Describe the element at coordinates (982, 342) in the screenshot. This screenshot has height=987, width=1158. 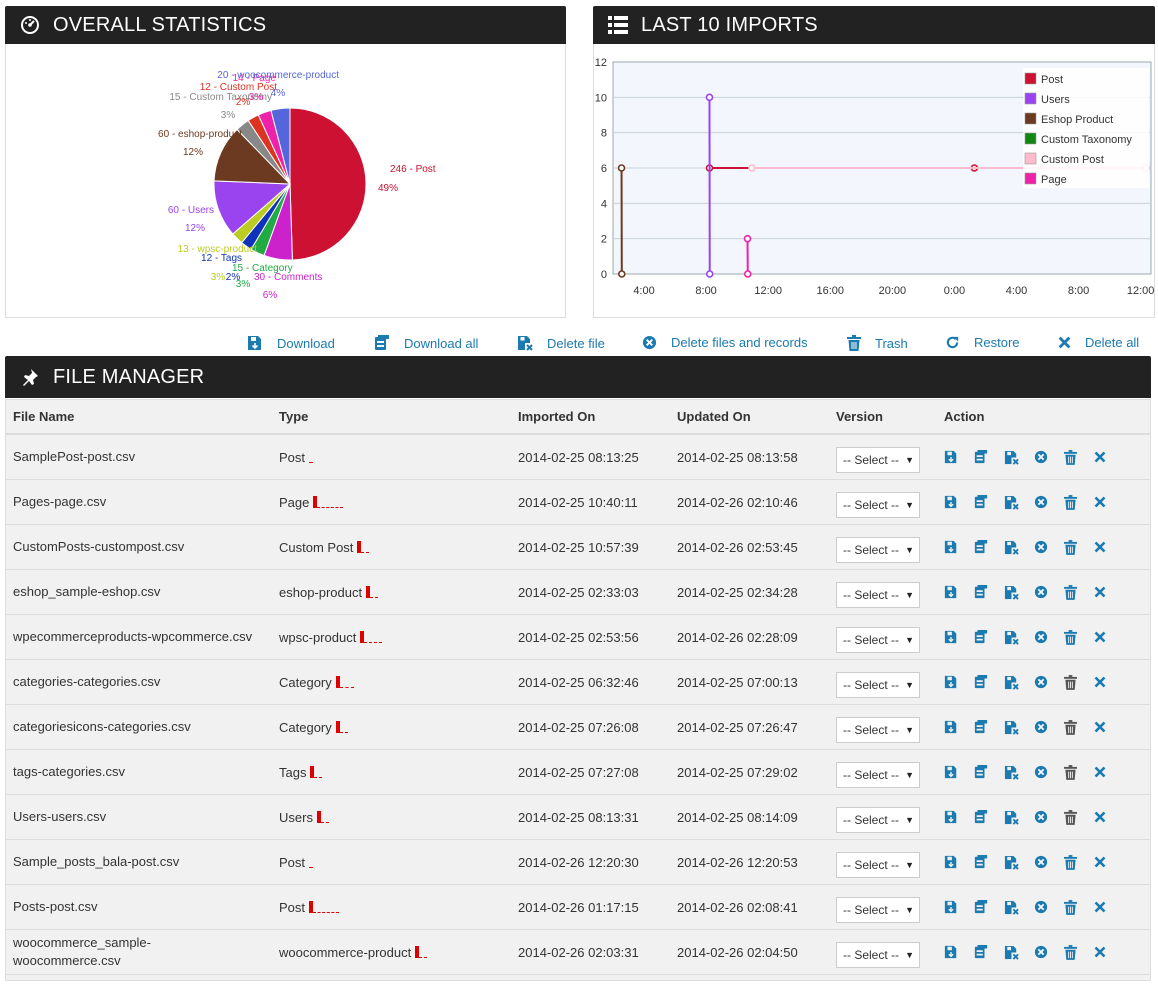
I see `restore-button: Restore` at that location.